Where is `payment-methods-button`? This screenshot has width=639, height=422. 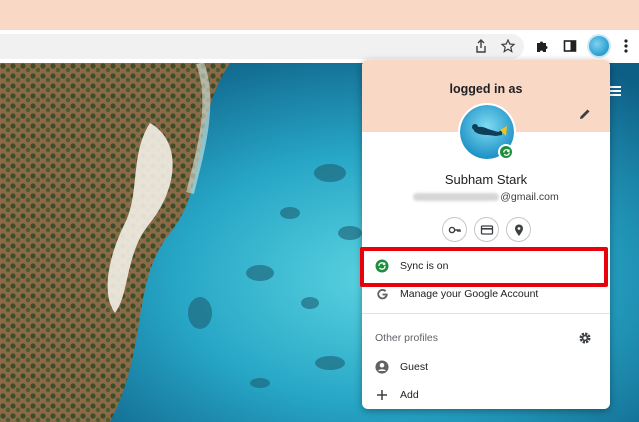
payment-methods-button is located at coordinates (486, 229).